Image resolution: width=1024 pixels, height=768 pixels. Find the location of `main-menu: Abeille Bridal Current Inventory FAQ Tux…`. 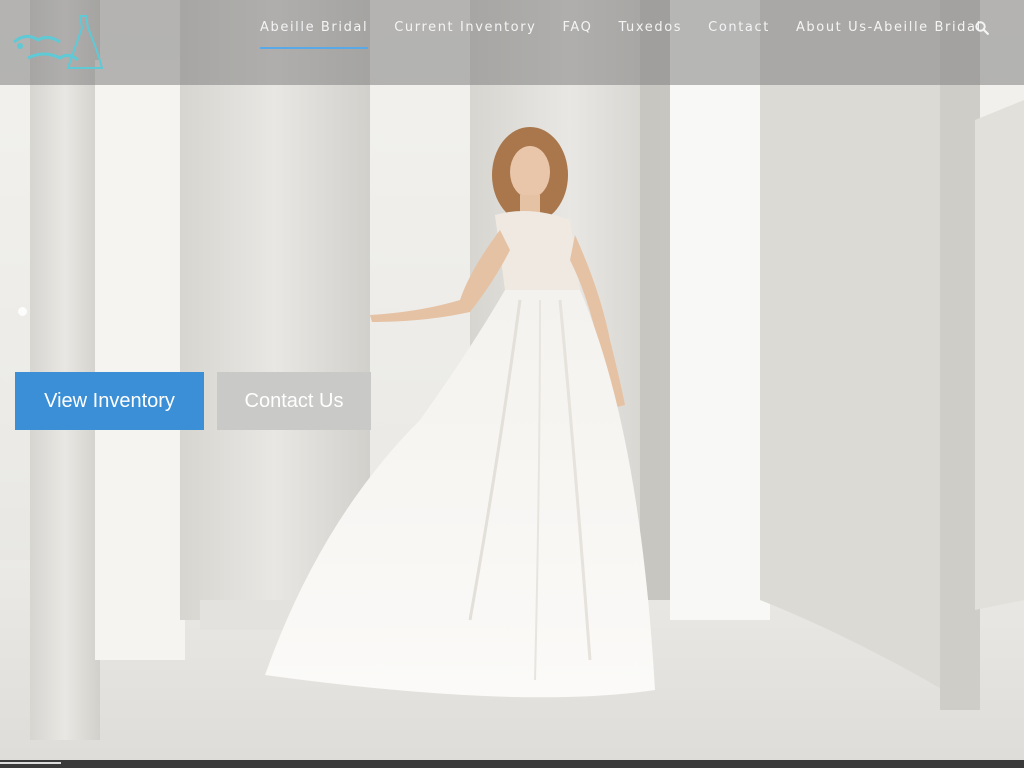

main-menu: Abeille Bridal Current Inventory FAQ Tux… is located at coordinates (634, 27).